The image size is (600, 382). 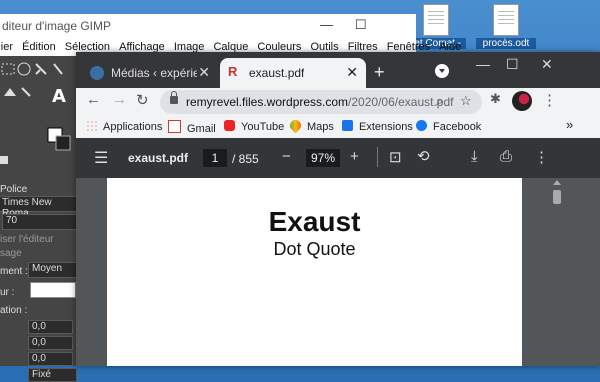 I want to click on usage-label: sage, so click(x=11, y=253).